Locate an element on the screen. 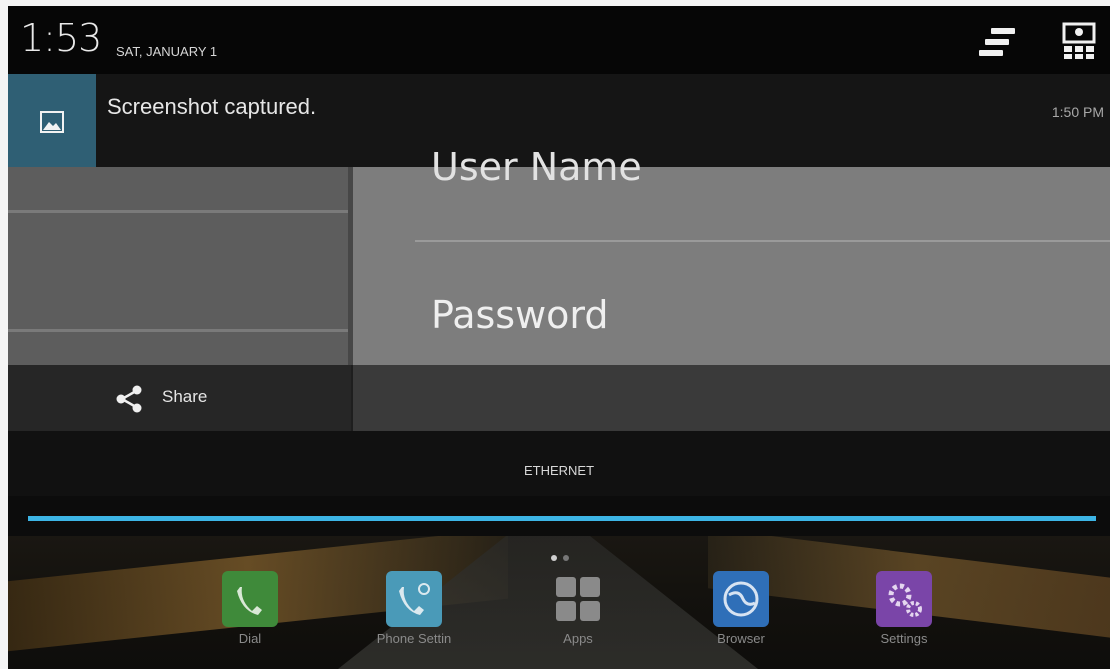 Image resolution: width=1110 pixels, height=669 pixels. gear-icon is located at coordinates (904, 599).